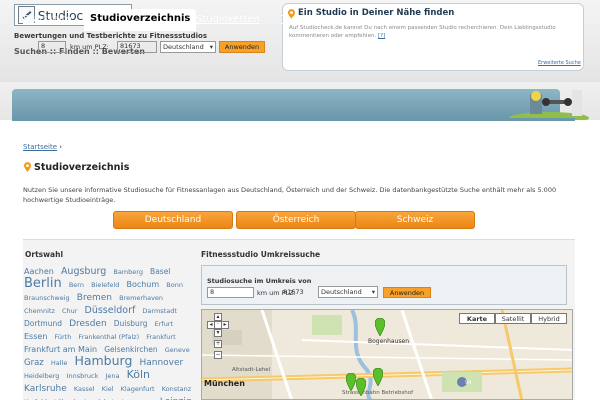 This screenshot has width=600, height=400. What do you see at coordinates (62, 337) in the screenshot?
I see `city-link: Fürth` at bounding box center [62, 337].